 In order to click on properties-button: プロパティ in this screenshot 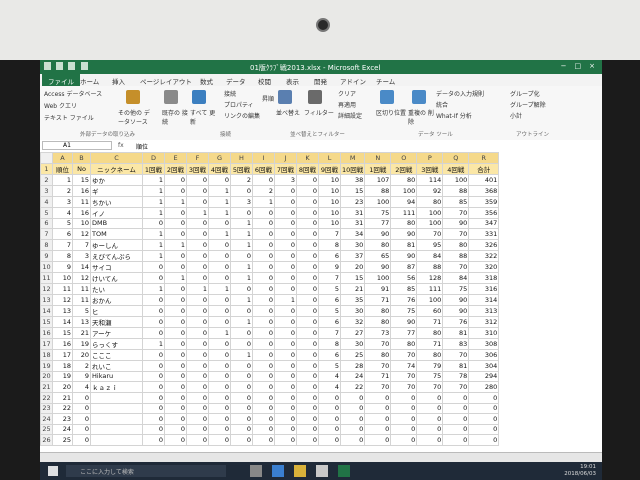, I will do `click(239, 104)`.